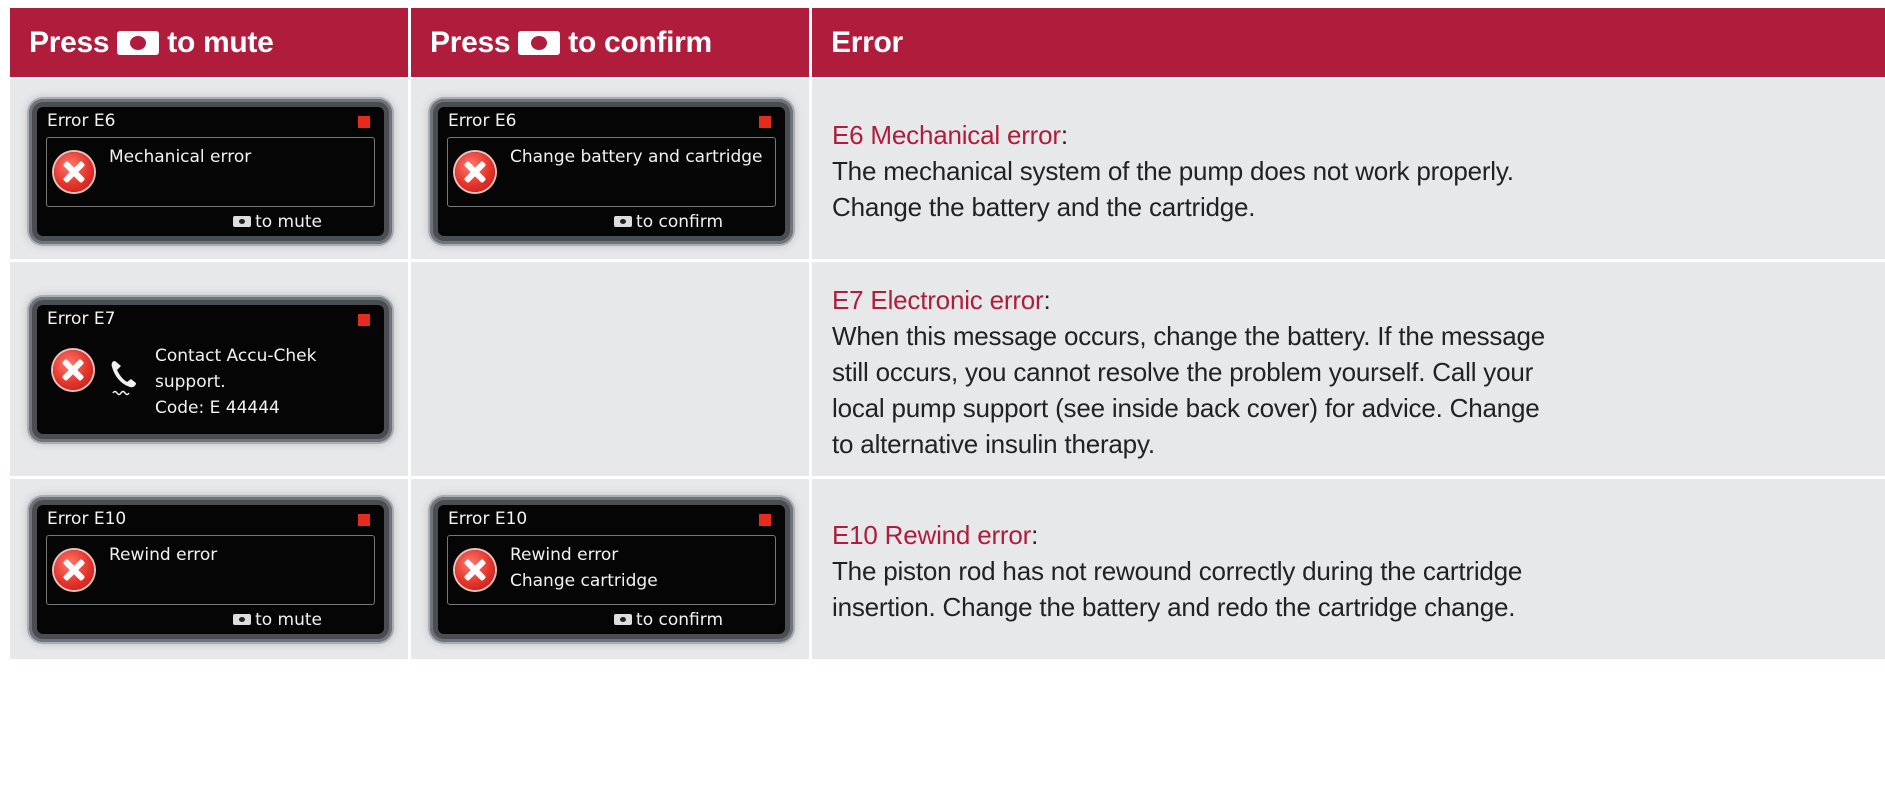 The width and height of the screenshot is (1885, 787). I want to click on screen-message: Contact Accu-Chek support. Code: E 44444, so click(235, 382).